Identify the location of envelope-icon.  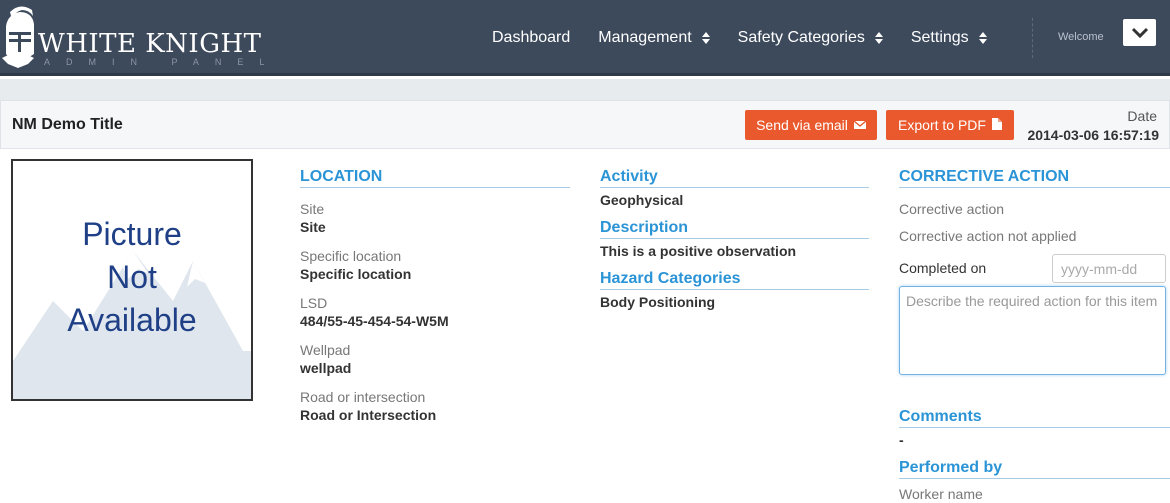
(860, 125).